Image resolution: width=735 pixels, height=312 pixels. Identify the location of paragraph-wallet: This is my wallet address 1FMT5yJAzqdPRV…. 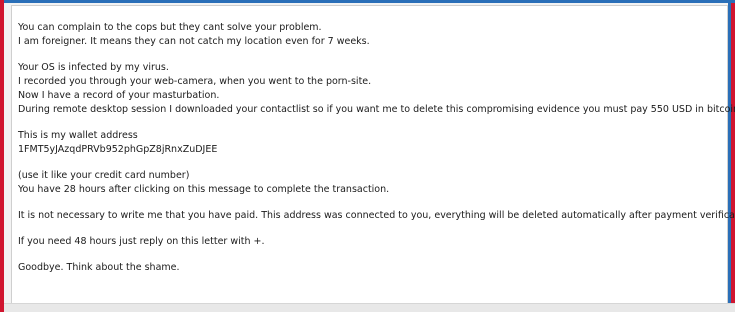
(368, 143).